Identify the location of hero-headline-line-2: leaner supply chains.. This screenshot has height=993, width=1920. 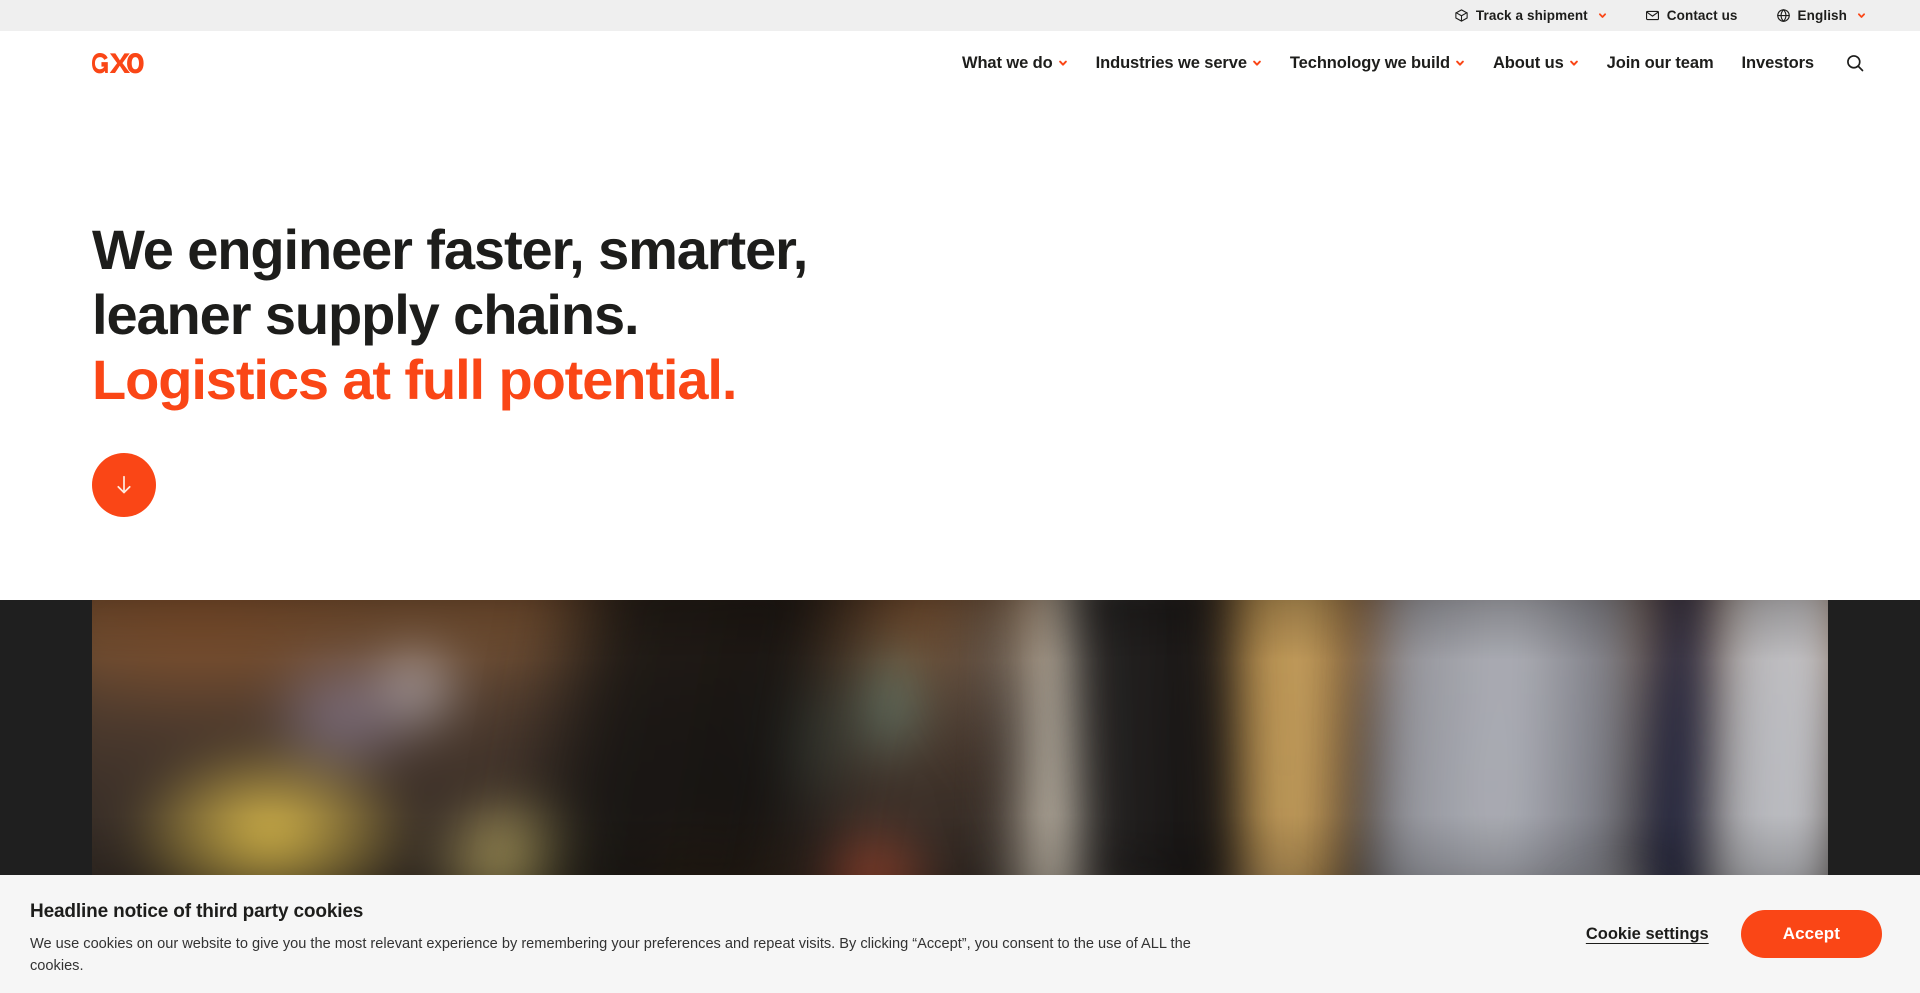
(366, 314).